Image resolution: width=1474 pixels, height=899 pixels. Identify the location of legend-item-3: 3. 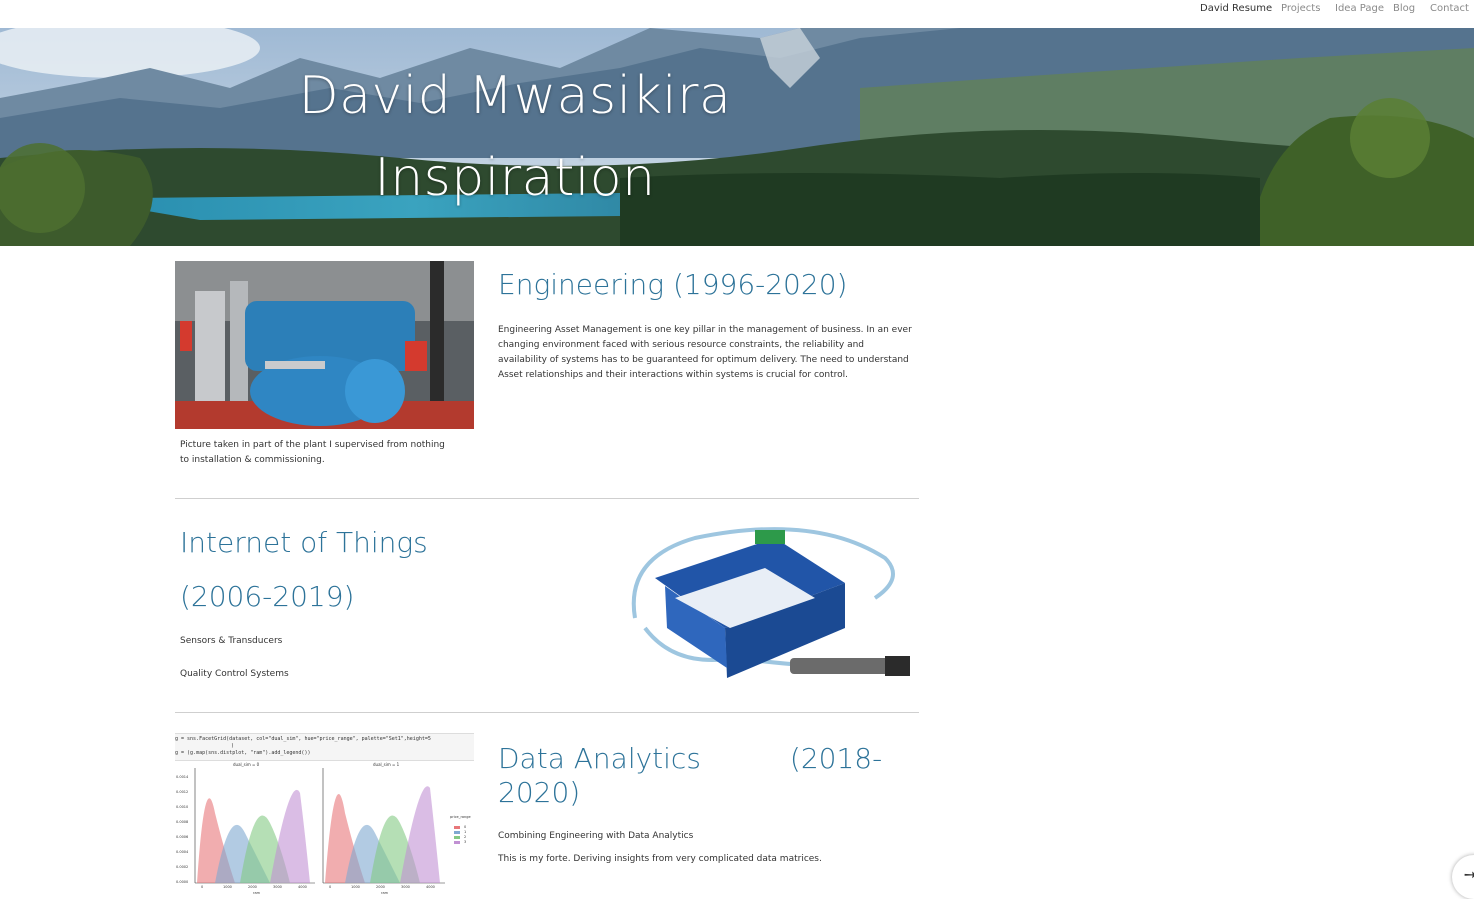
(465, 842).